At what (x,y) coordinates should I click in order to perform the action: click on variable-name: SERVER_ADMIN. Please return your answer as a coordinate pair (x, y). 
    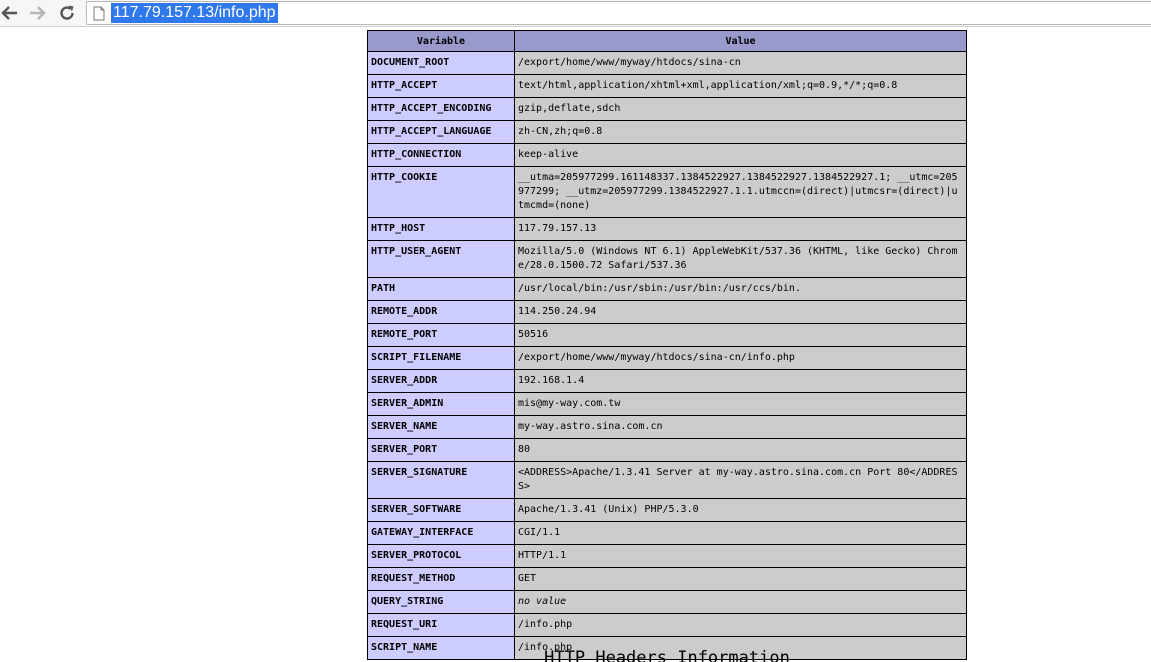
    Looking at the image, I should click on (441, 404).